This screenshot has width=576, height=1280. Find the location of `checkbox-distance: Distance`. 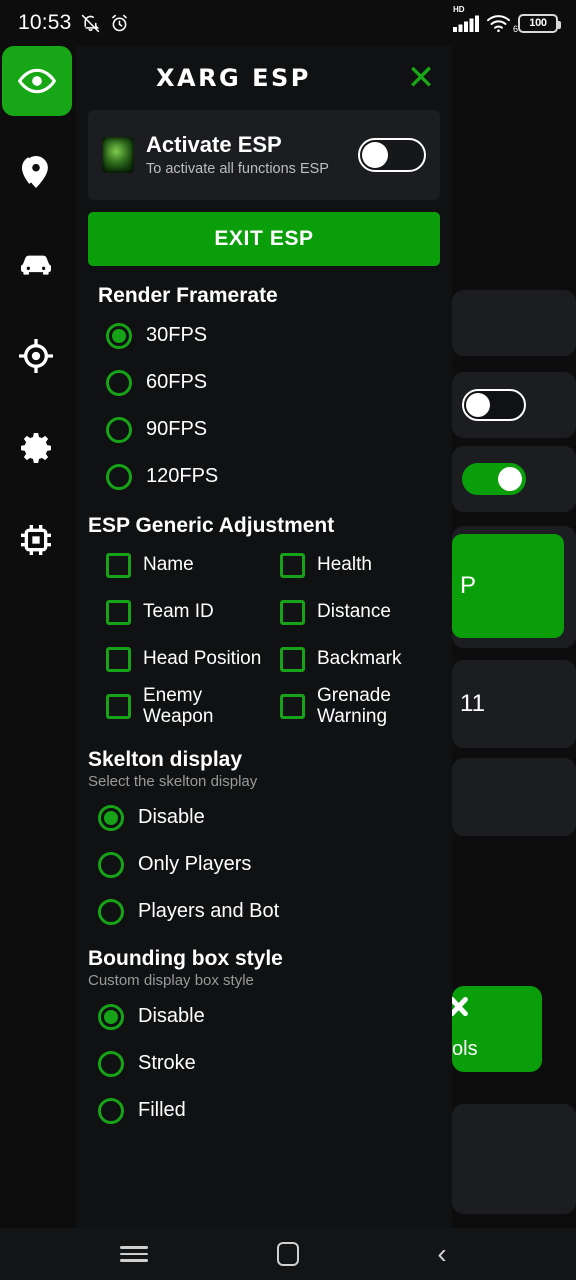

checkbox-distance: Distance is located at coordinates (360, 612).